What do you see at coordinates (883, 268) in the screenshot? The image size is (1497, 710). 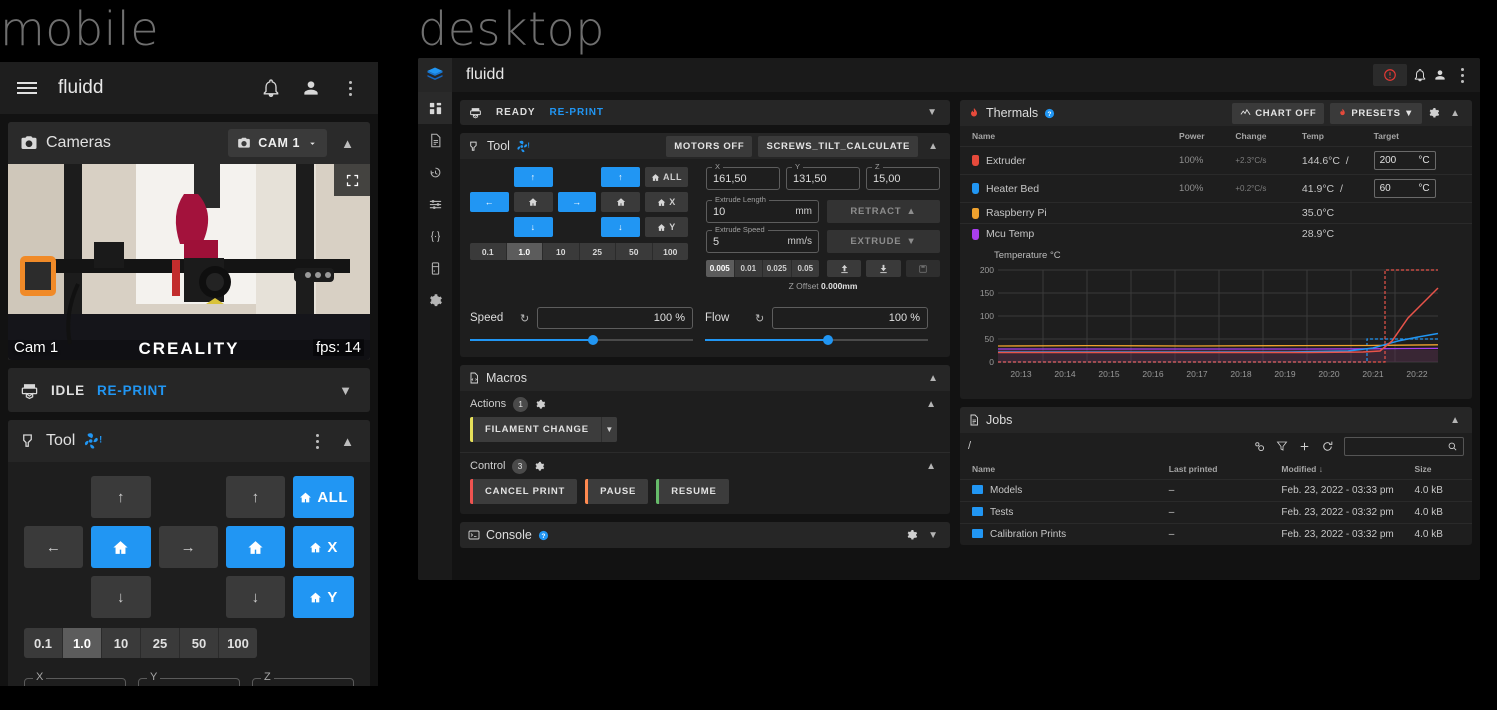 I see `arrow-down-bar-icon` at bounding box center [883, 268].